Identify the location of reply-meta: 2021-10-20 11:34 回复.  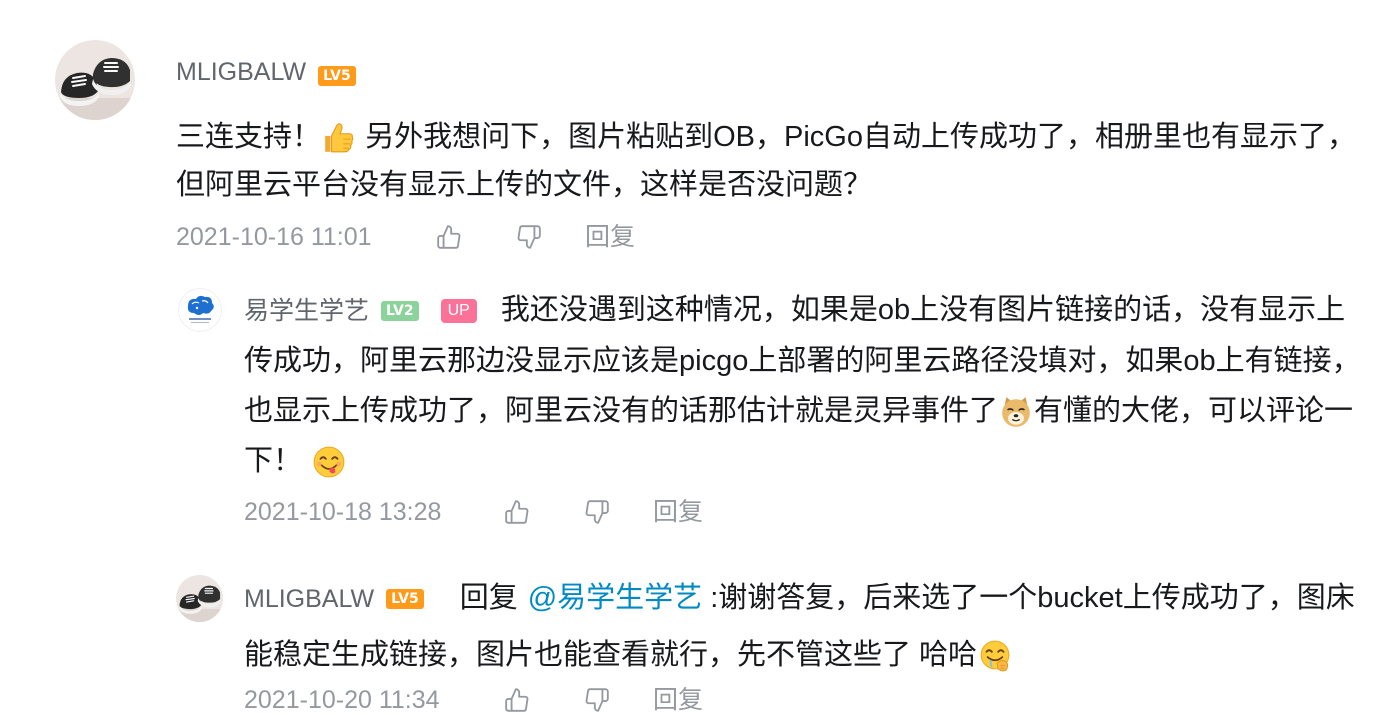
(484, 700).